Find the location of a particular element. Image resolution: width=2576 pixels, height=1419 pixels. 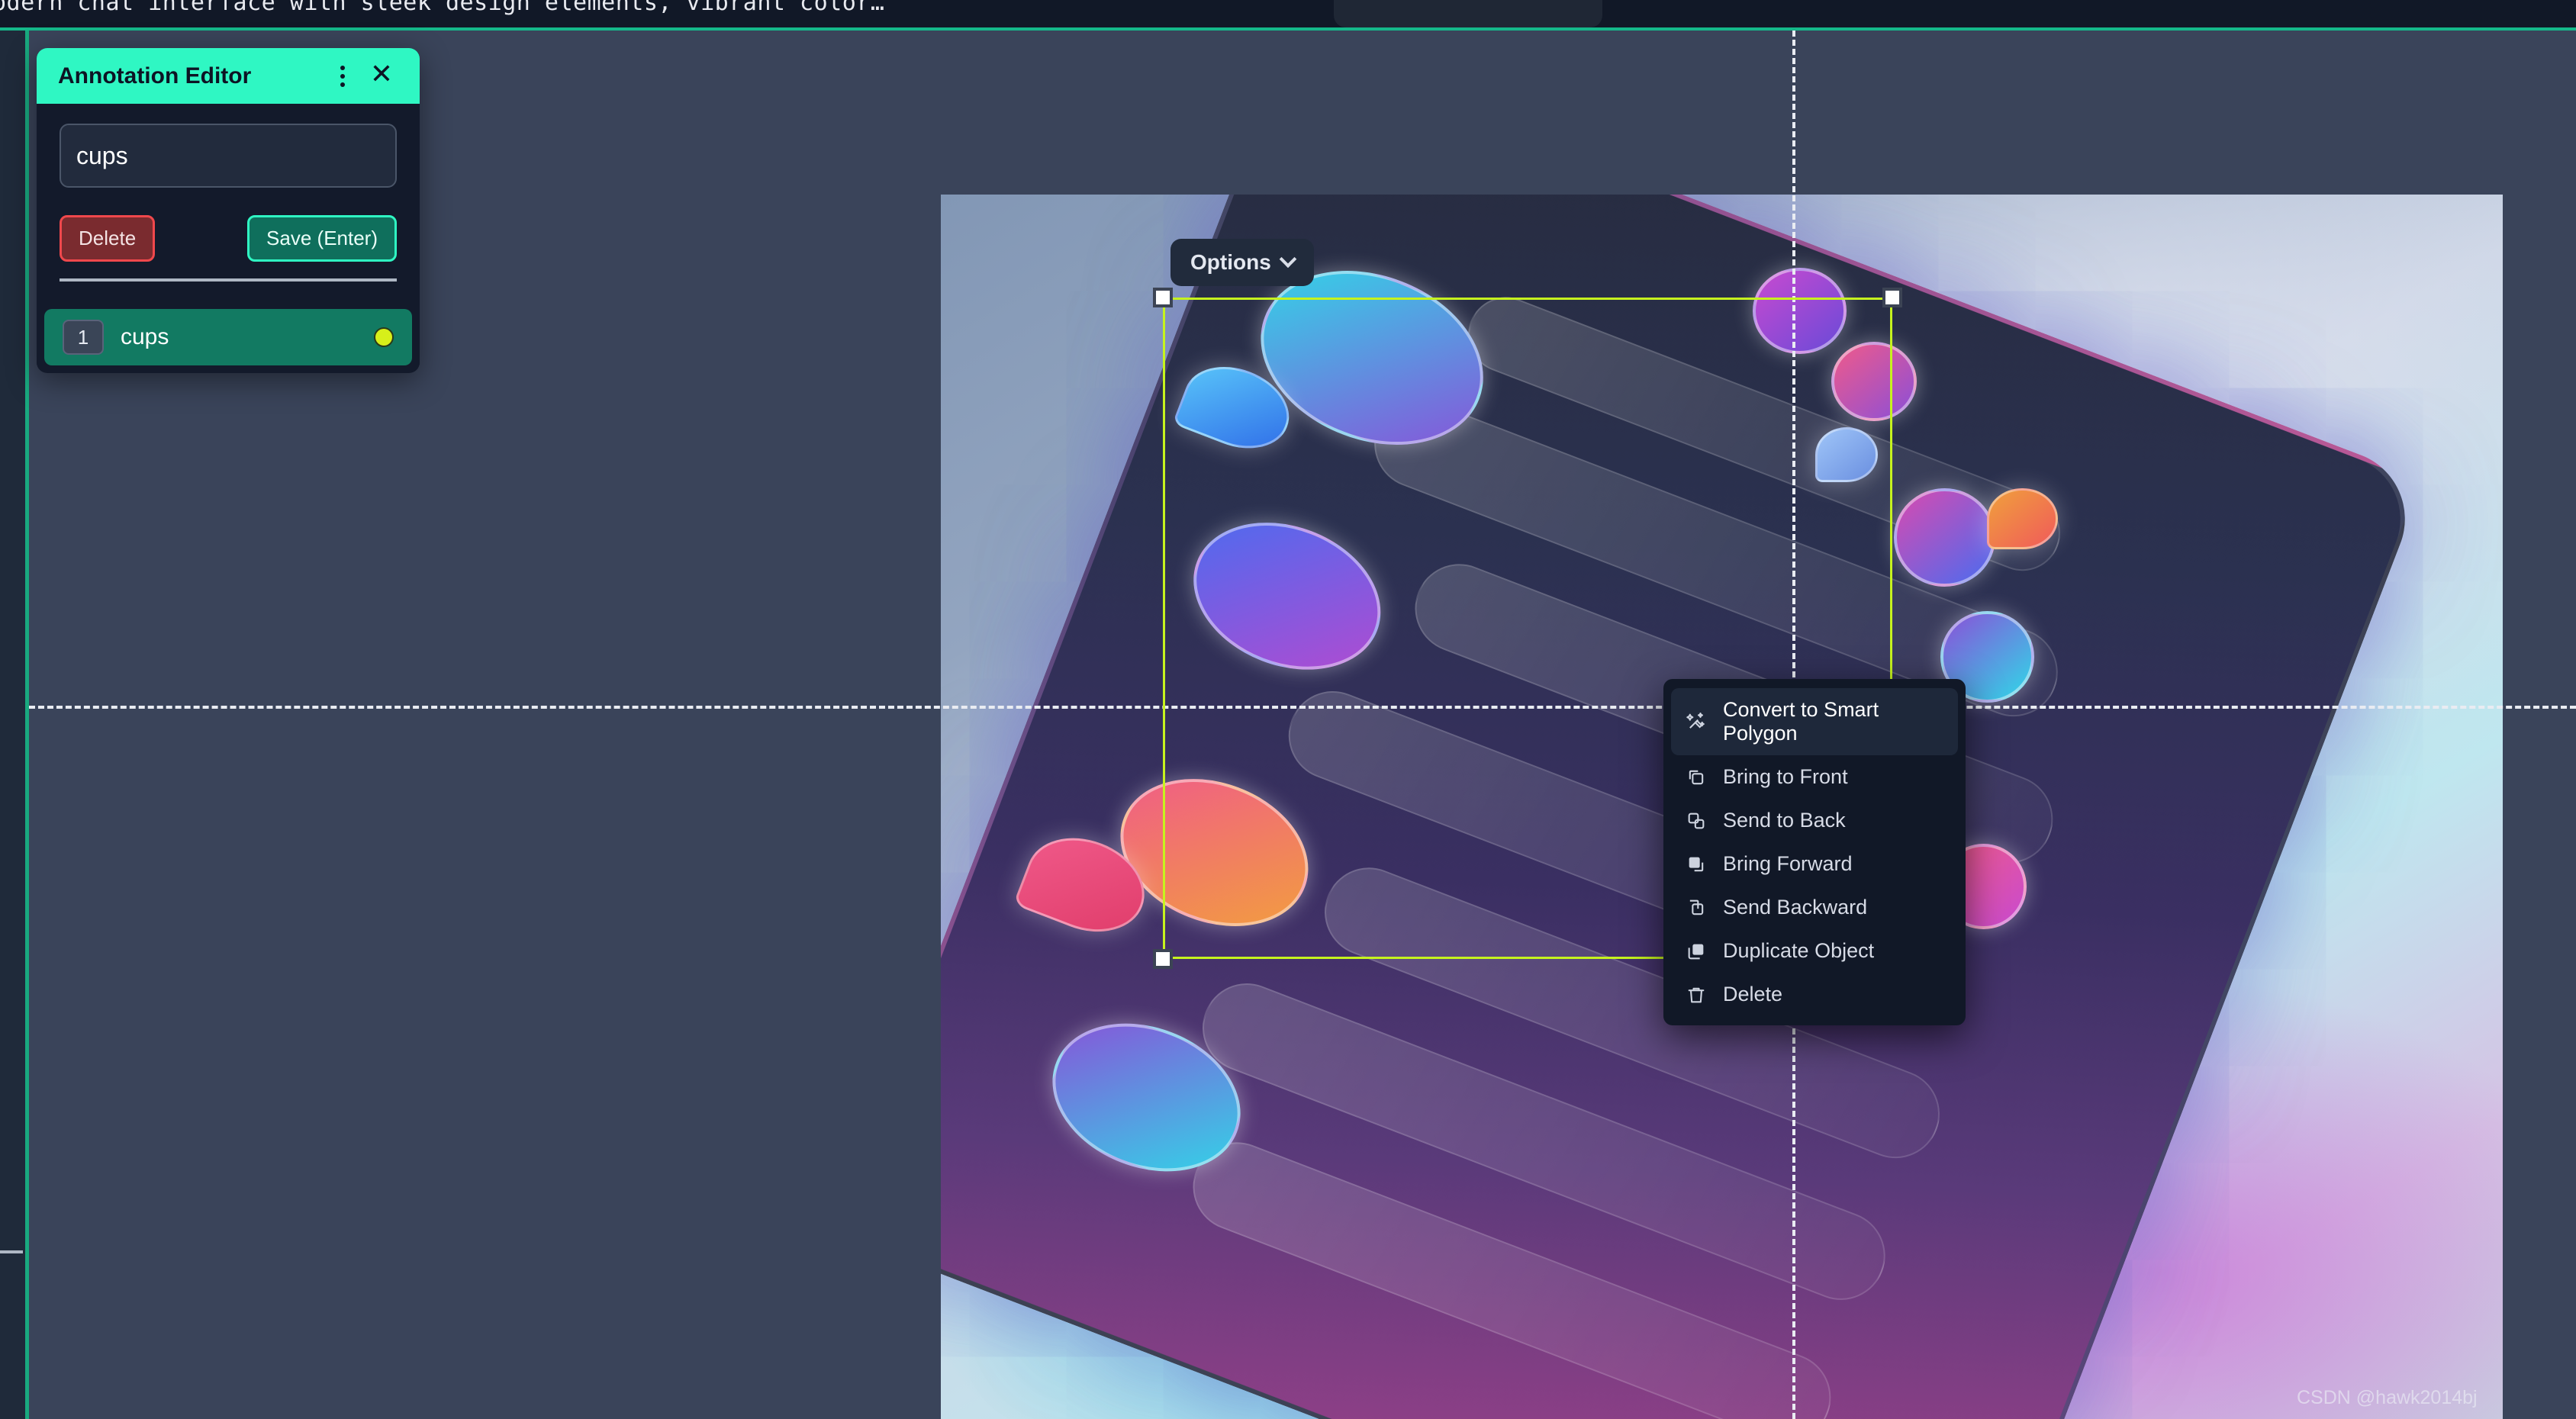

annotation-label: cups is located at coordinates (145, 336).